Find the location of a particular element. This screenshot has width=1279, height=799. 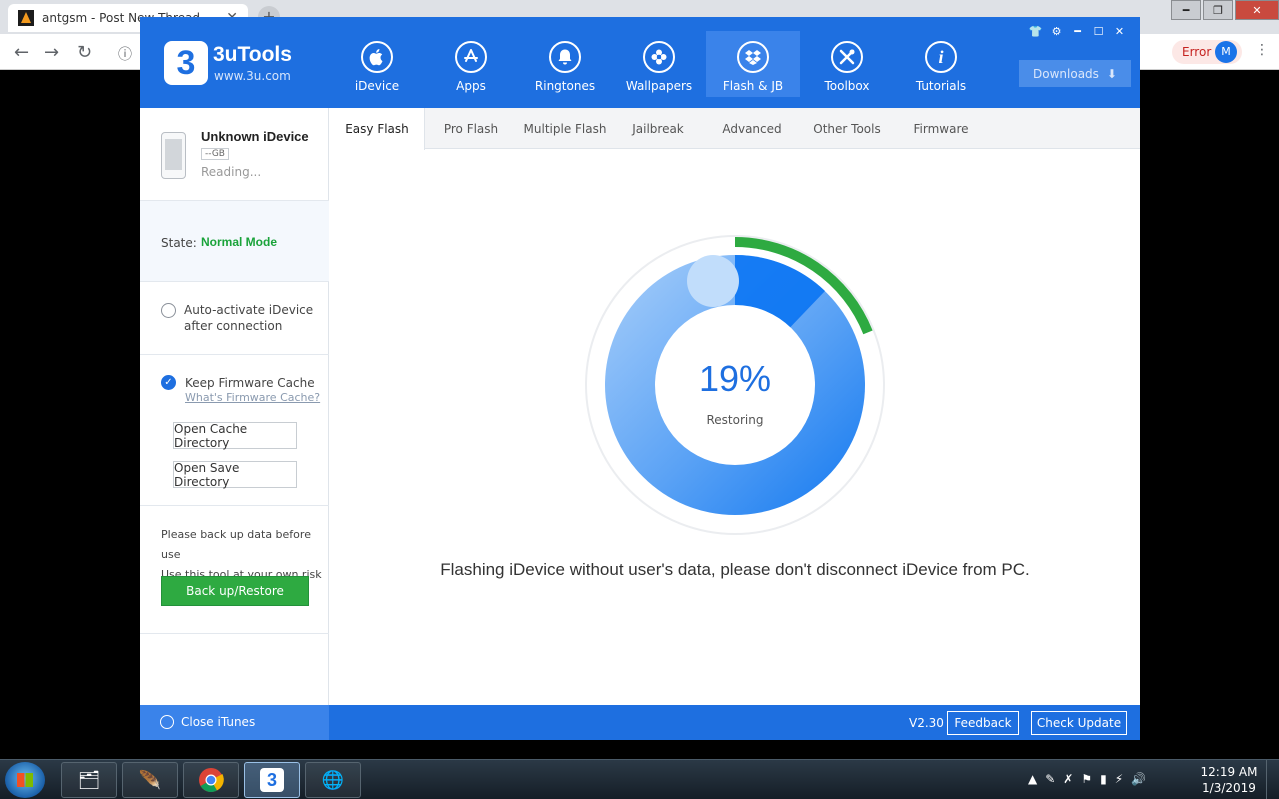

brand-url: www.3u.com is located at coordinates (252, 76).